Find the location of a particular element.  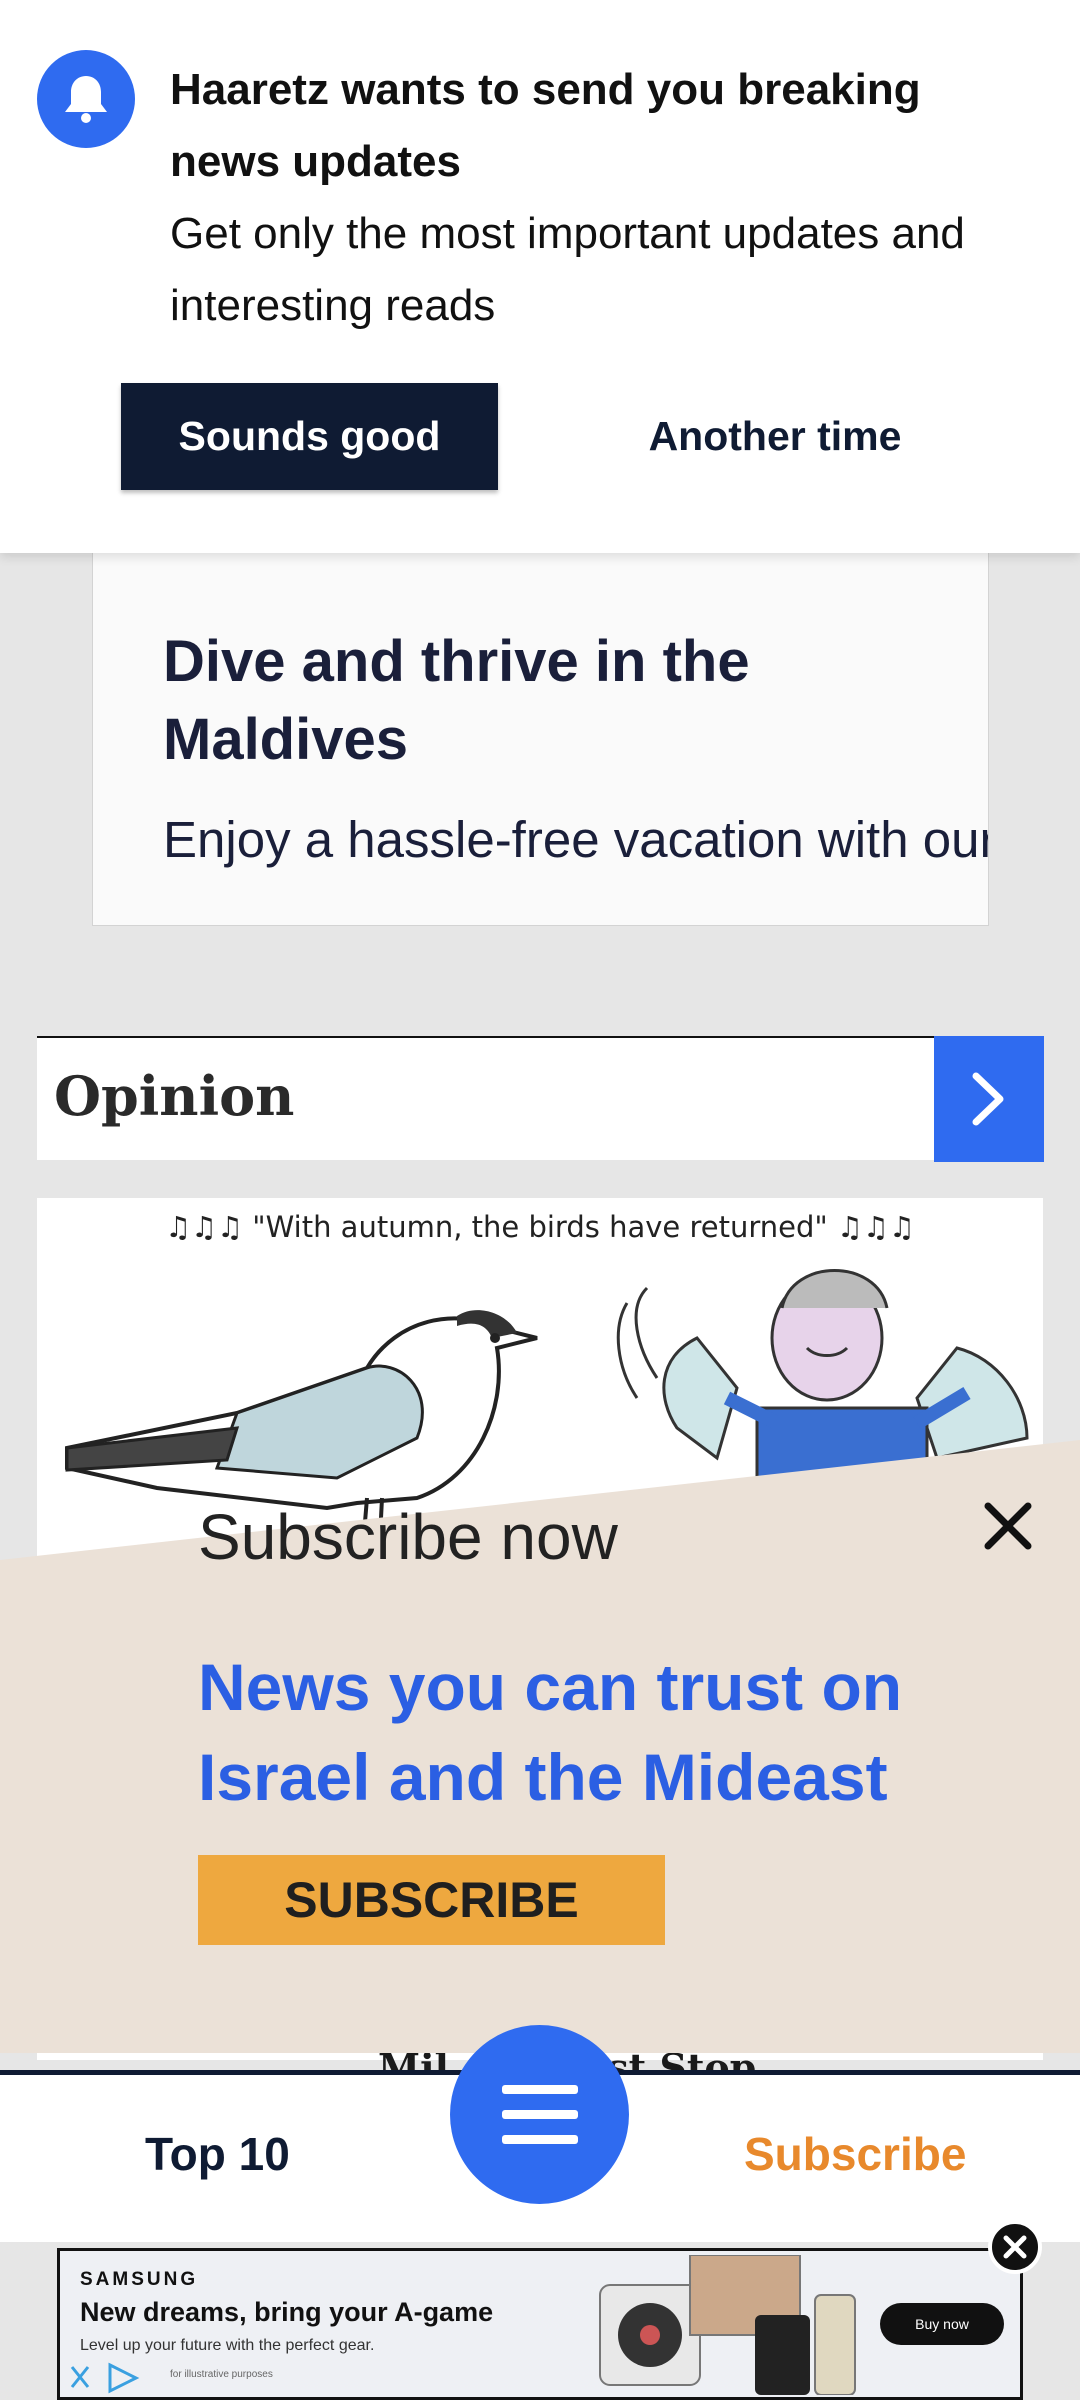

banner-brand: SAMSUNG is located at coordinates (139, 2279).